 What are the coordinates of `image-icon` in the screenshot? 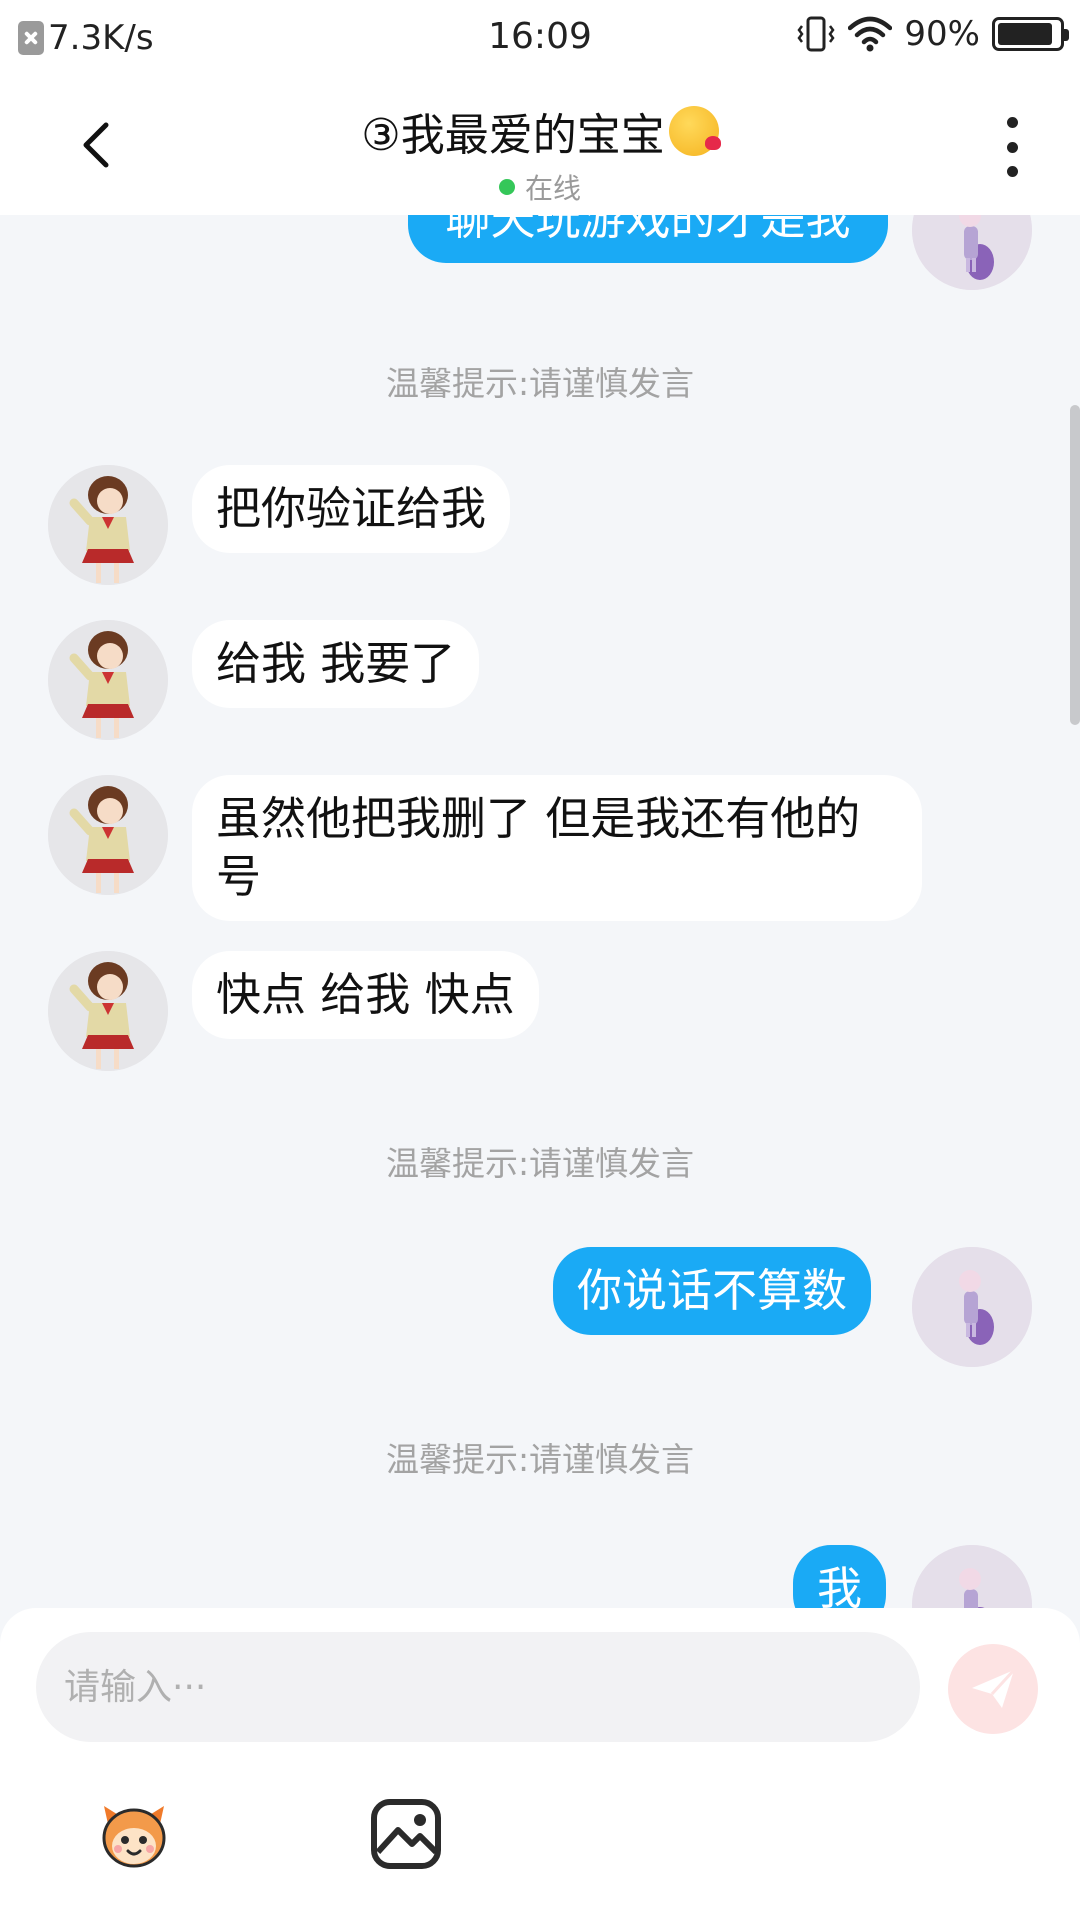 It's located at (406, 1834).